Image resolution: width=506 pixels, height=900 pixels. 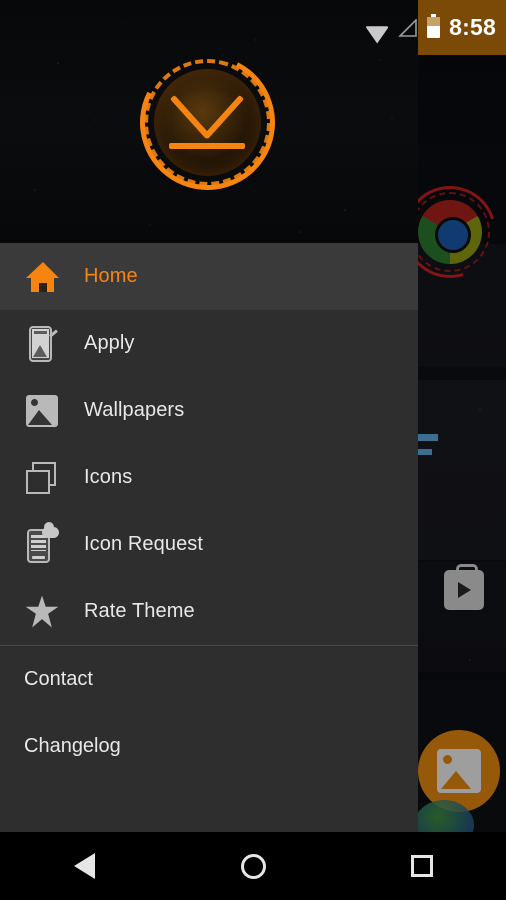 I want to click on sidebar-item-apply: Apply, so click(x=209, y=343).